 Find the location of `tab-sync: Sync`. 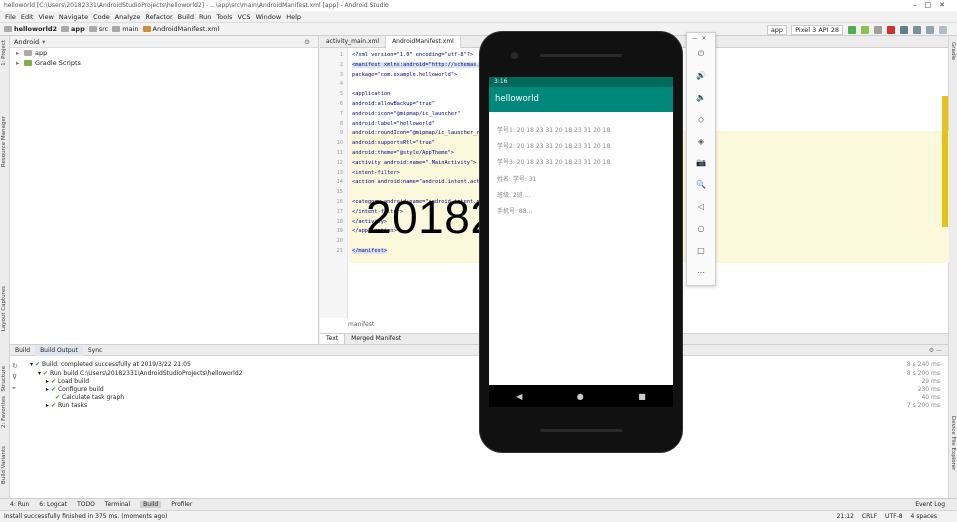

tab-sync: Sync is located at coordinates (95, 350).